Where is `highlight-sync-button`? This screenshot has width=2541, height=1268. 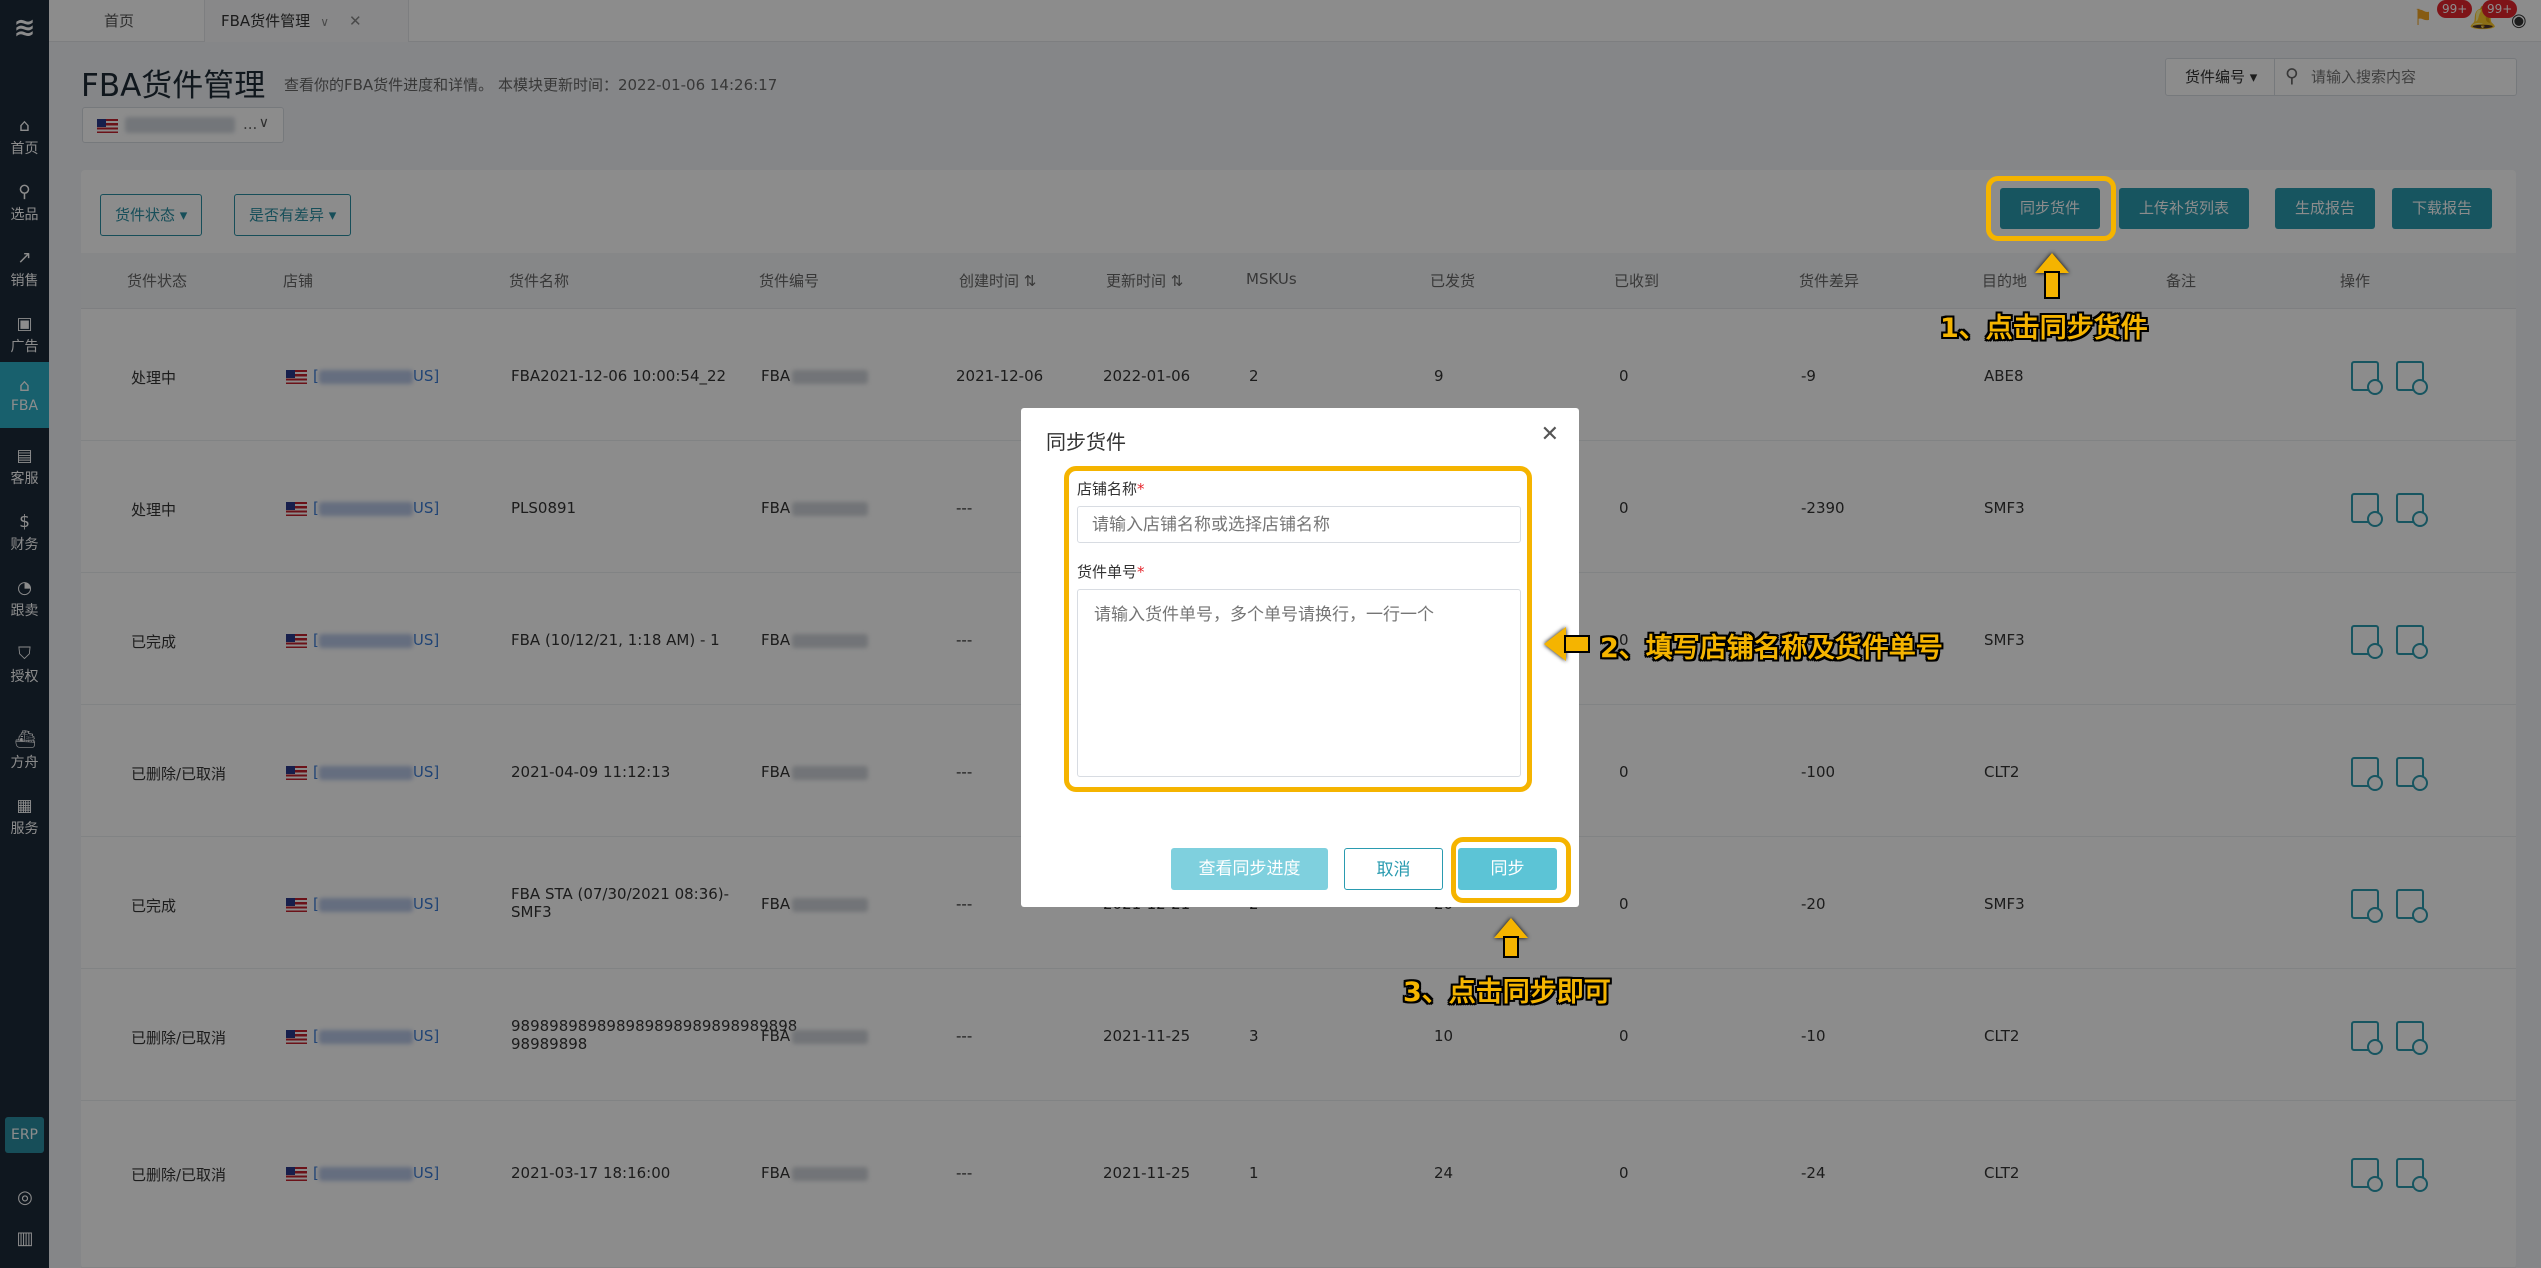 highlight-sync-button is located at coordinates (1511, 870).